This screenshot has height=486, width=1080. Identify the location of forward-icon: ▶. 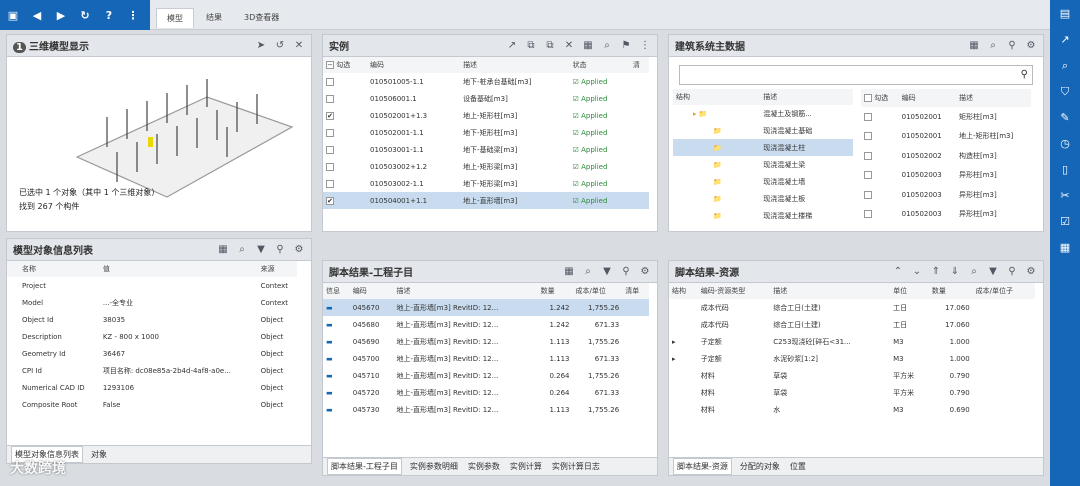
(61, 15).